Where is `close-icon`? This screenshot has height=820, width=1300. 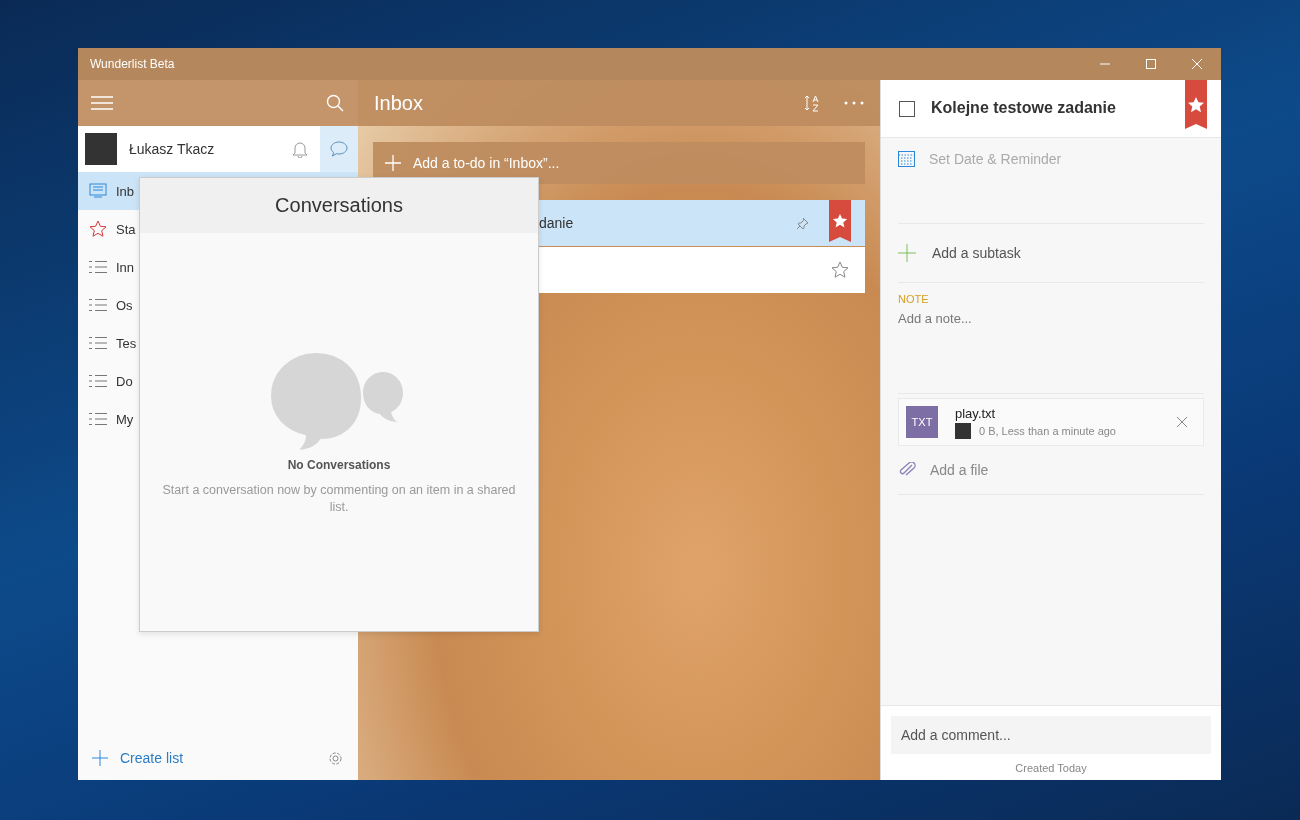 close-icon is located at coordinates (1182, 422).